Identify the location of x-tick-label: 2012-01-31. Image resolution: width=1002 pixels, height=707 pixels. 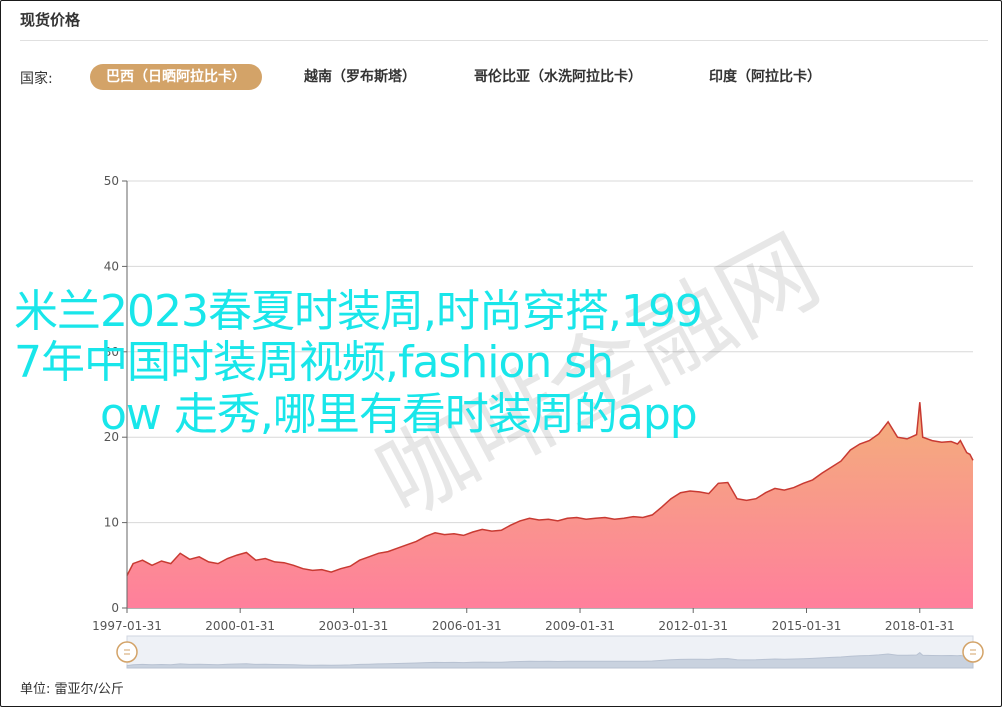
(693, 626).